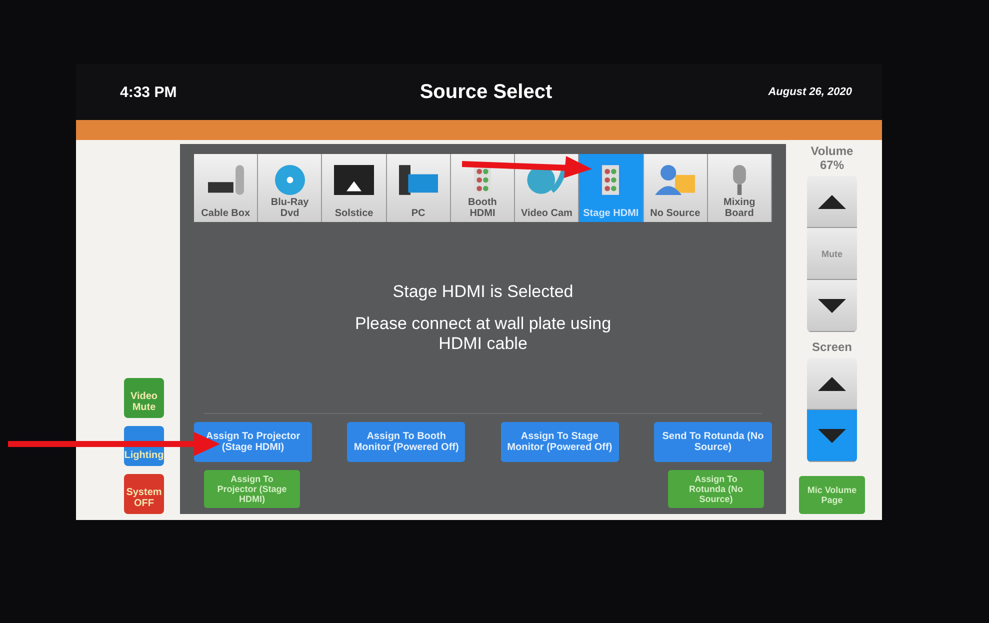 This screenshot has height=623, width=989. I want to click on source-tab: Mixing Board, so click(740, 188).